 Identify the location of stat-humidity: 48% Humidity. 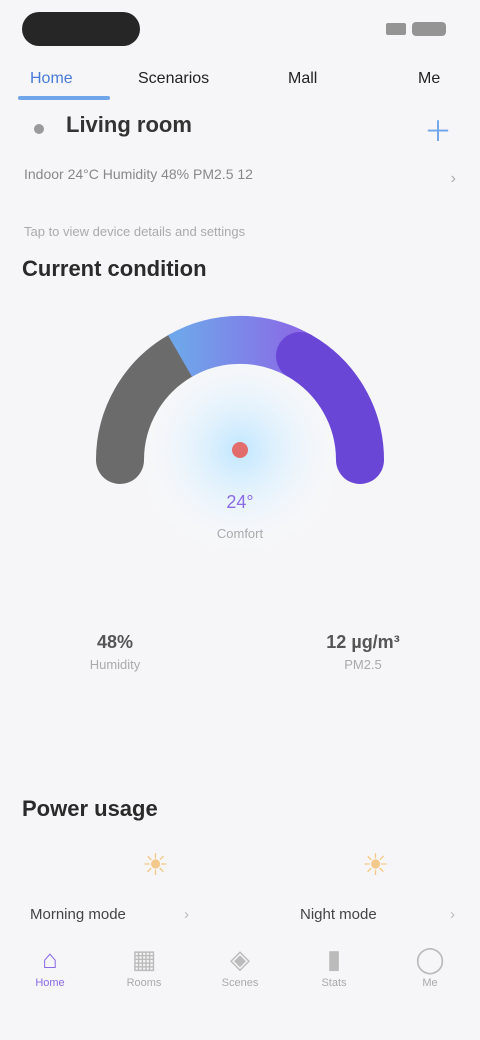
(115, 652).